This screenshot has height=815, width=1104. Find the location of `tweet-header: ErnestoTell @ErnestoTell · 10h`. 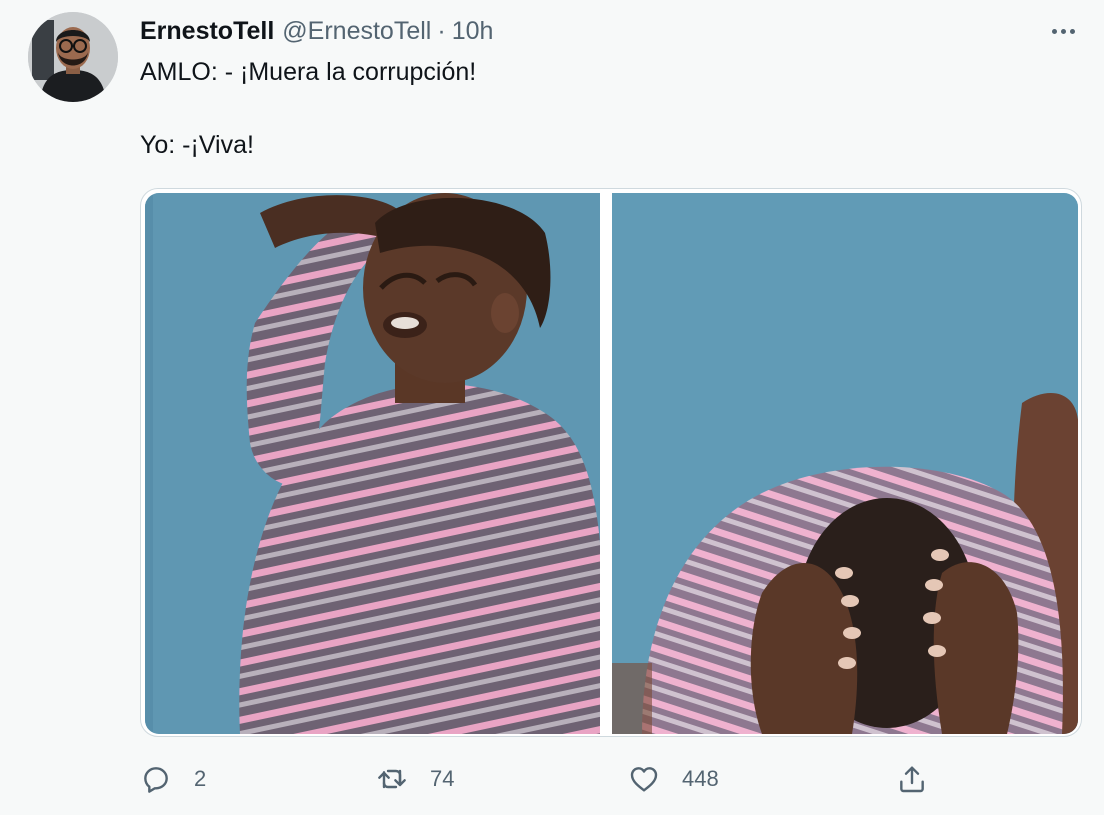

tweet-header: ErnestoTell @ErnestoTell · 10h is located at coordinates (316, 31).